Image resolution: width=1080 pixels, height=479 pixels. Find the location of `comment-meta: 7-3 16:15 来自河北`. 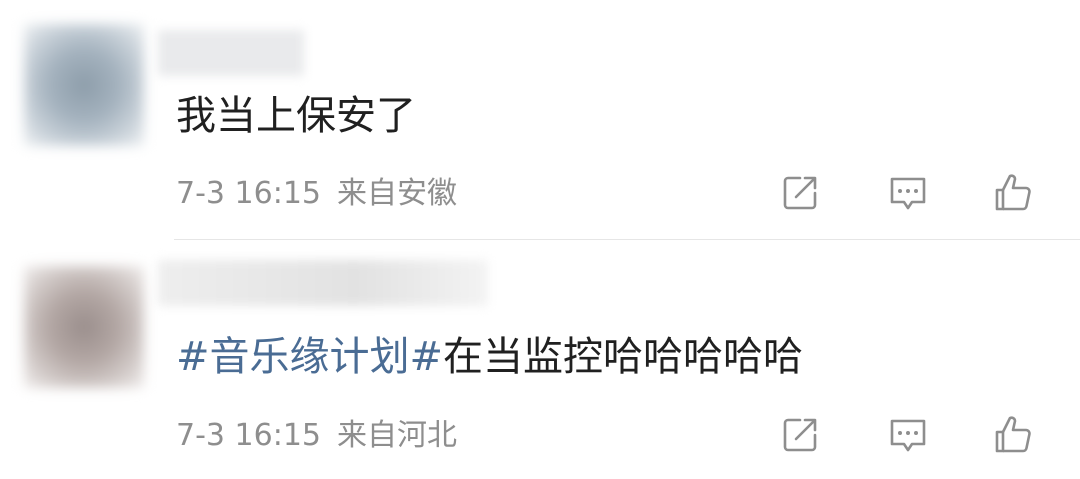

comment-meta: 7-3 16:15 来自河北 is located at coordinates (316, 436).